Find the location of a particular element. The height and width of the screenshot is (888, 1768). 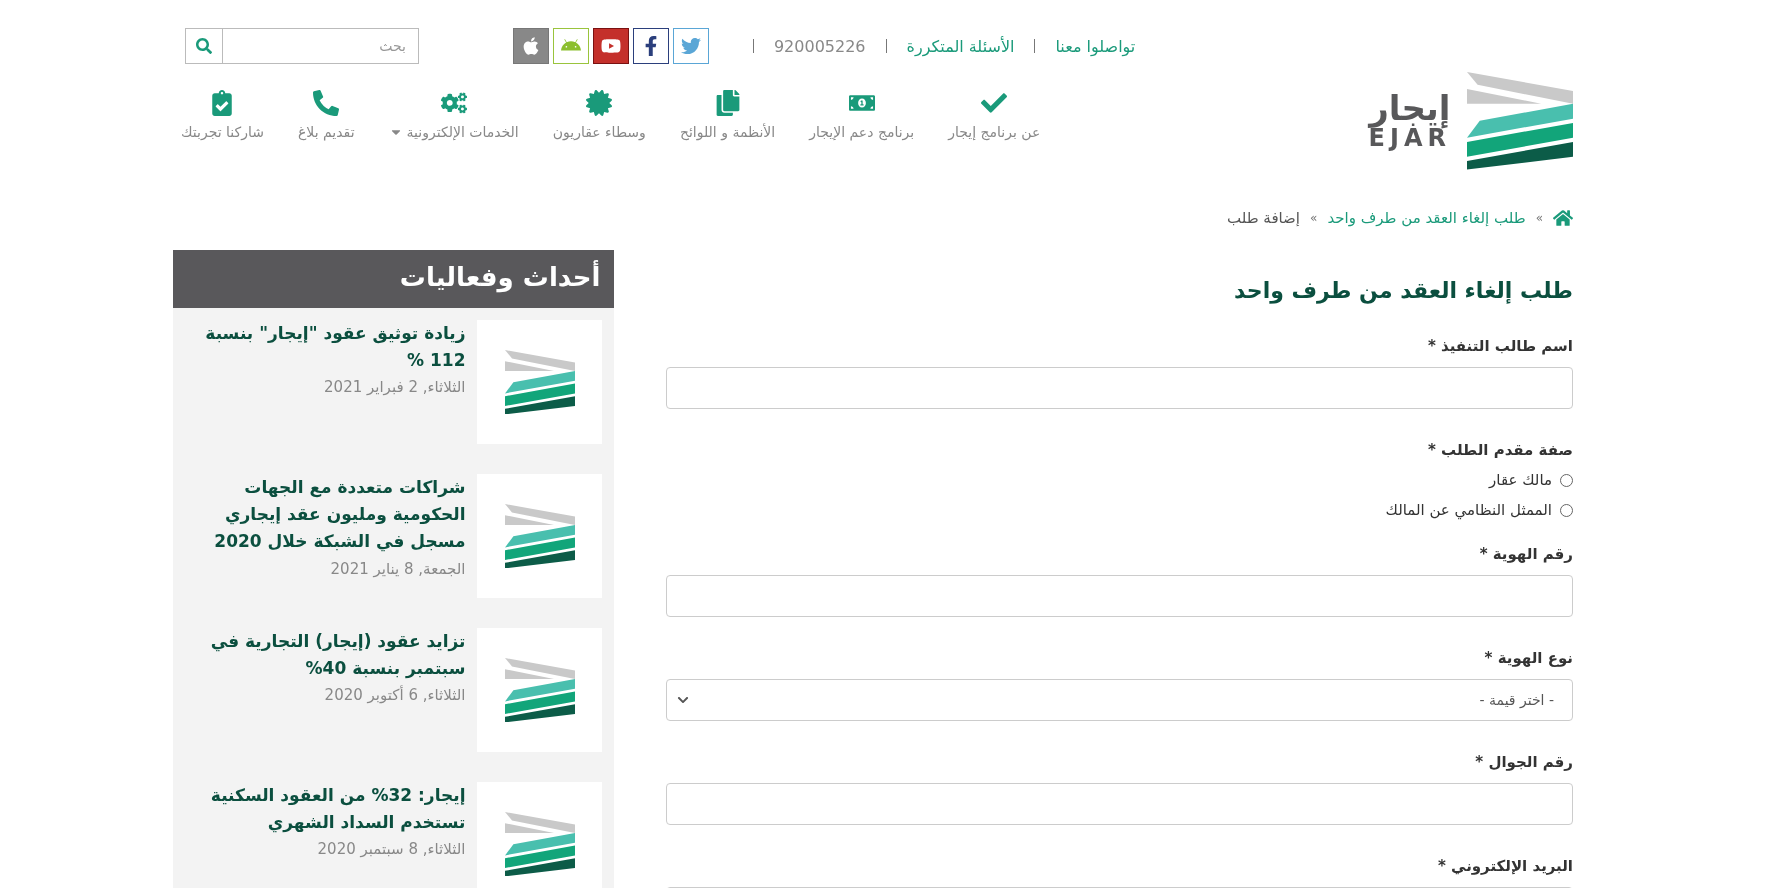

radio-label: مالك عقار is located at coordinates (1520, 480).